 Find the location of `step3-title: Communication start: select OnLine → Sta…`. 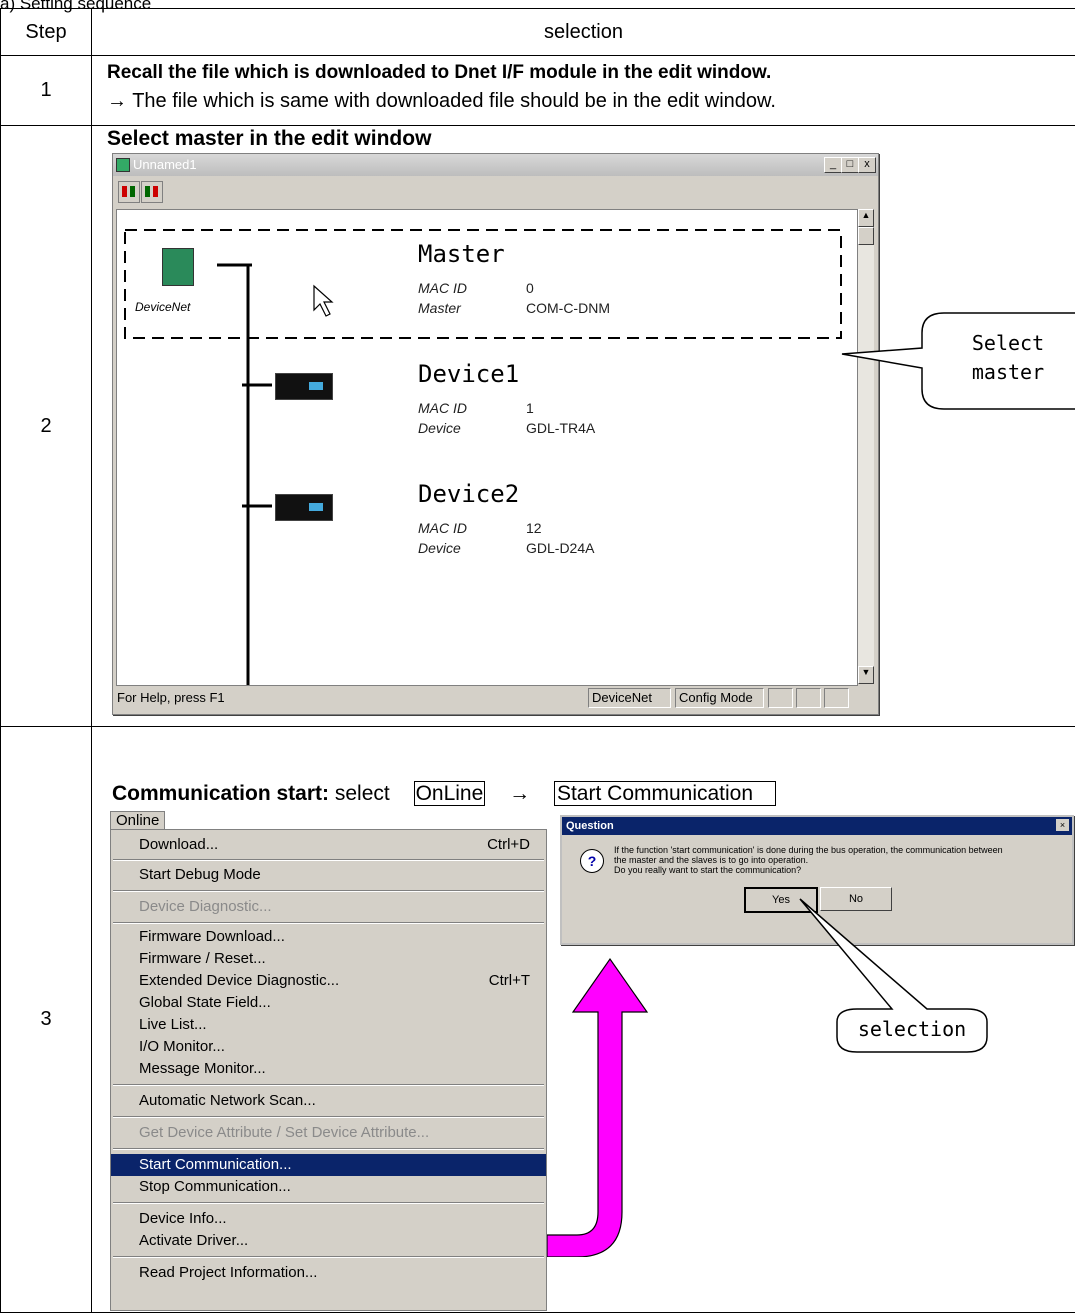

step3-title: Communication start: select OnLine → Sta… is located at coordinates (444, 794).